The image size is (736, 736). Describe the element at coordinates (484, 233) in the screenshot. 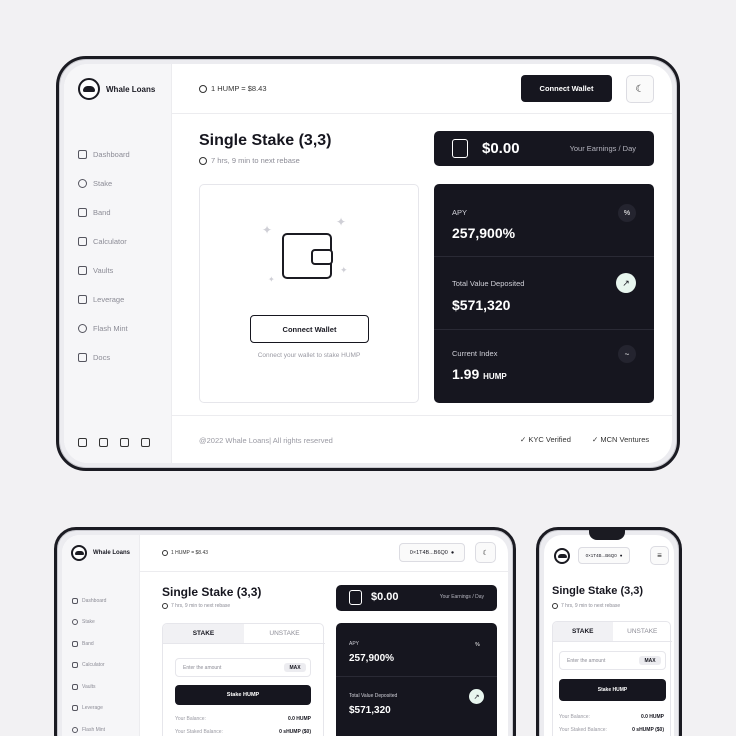

I see `stat-value: 257,900%` at that location.